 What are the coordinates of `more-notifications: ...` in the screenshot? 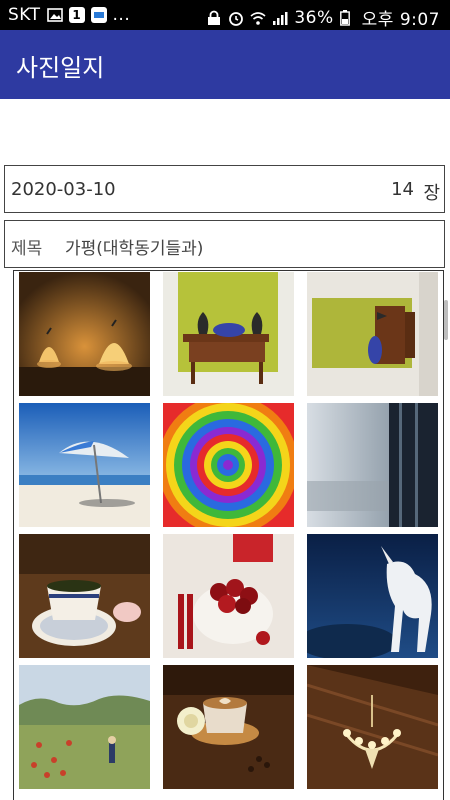 It's located at (121, 15).